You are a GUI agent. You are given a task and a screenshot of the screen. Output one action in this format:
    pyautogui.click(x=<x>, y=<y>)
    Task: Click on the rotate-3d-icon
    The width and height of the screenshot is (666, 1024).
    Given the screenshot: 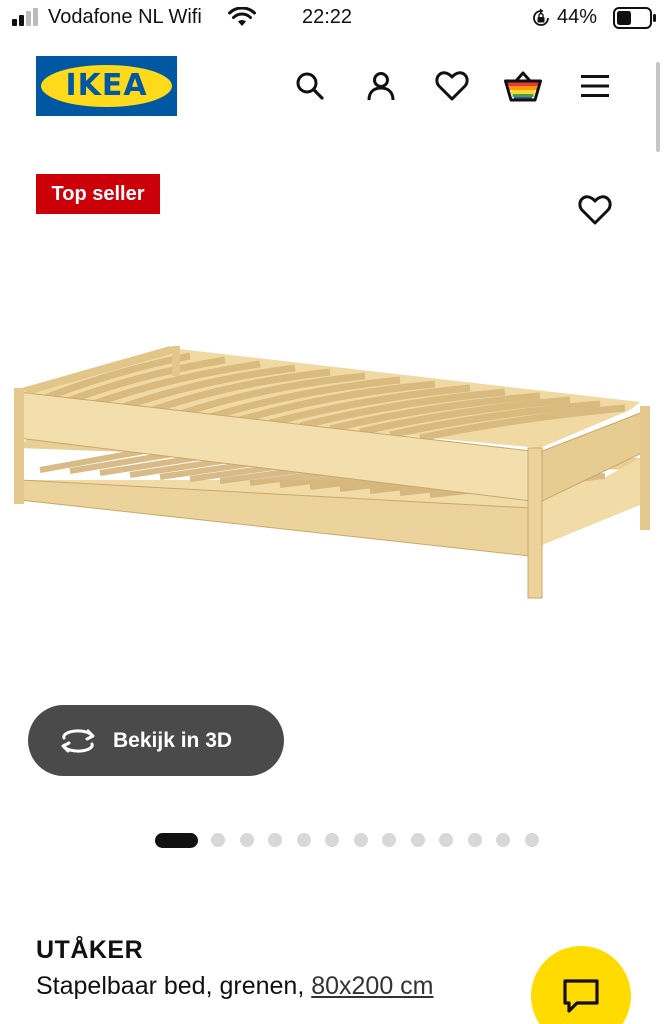 What is the action you would take?
    pyautogui.click(x=78, y=740)
    